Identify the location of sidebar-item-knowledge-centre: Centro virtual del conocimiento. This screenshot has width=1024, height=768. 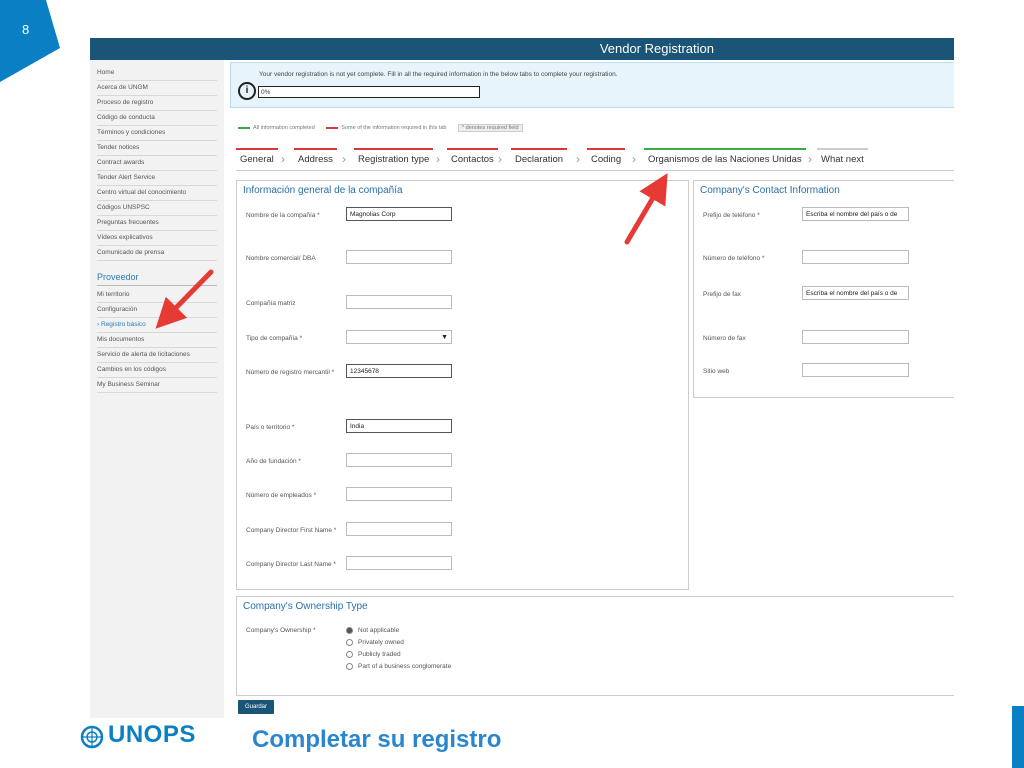
(157, 193).